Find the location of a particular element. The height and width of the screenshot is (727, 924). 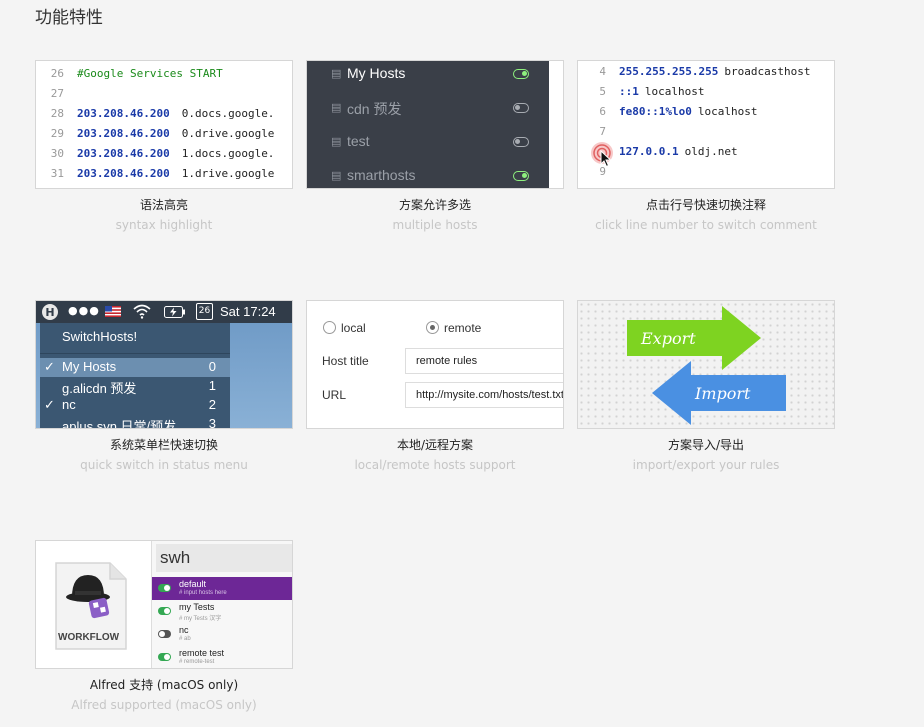

feature-title: 本地/远程方案 is located at coordinates (435, 445).